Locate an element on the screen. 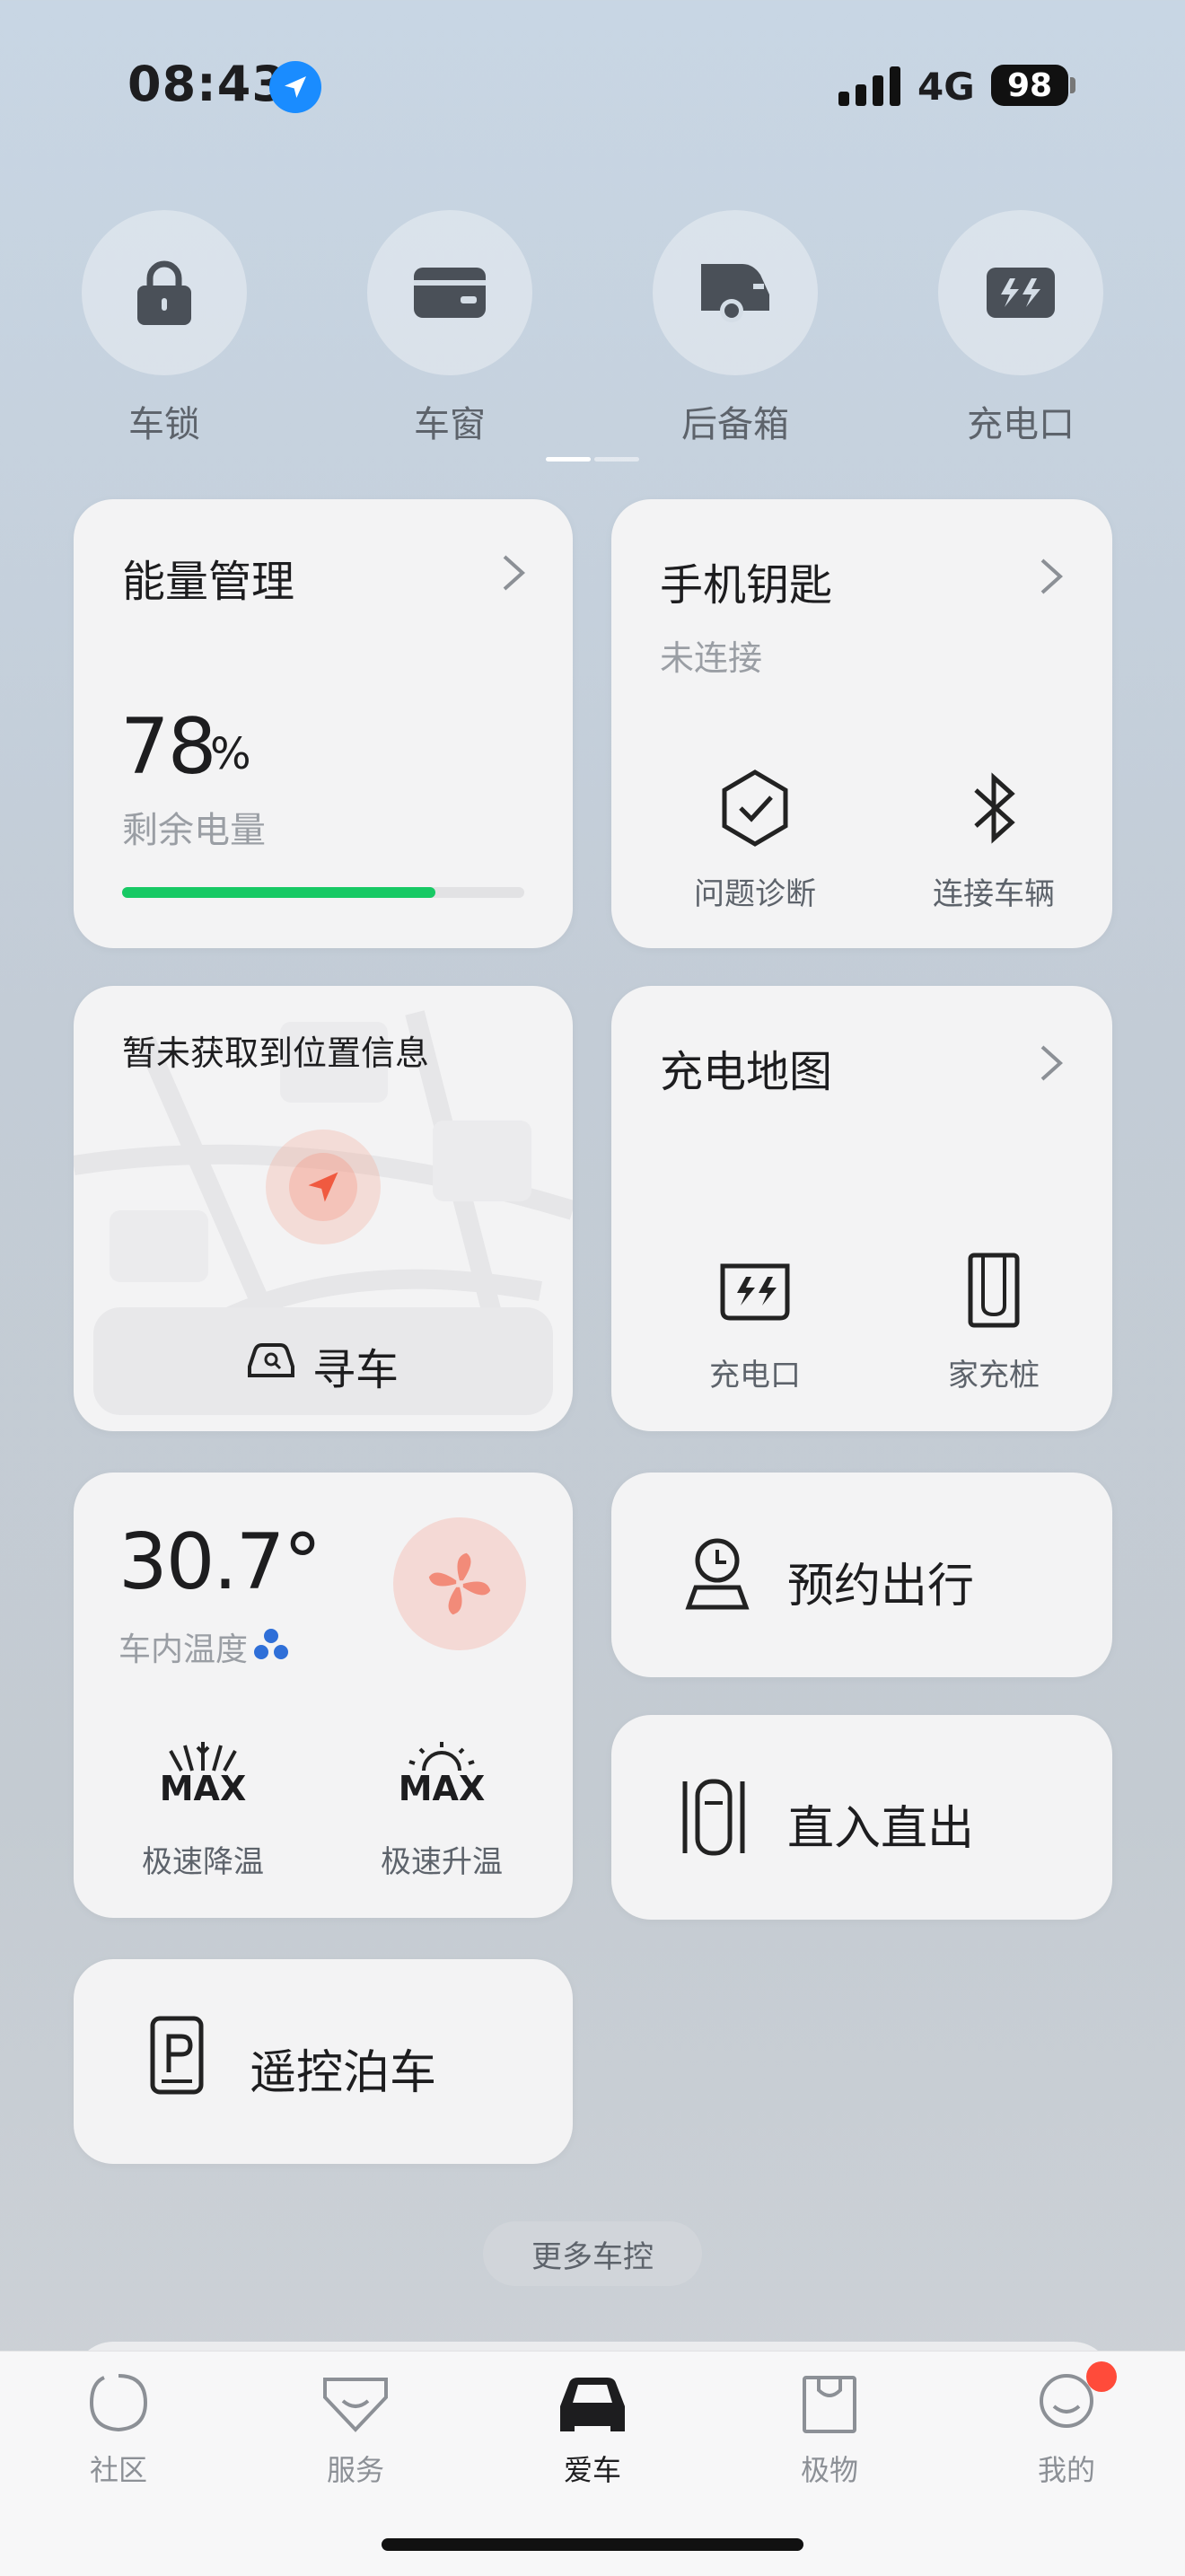 This screenshot has width=1185, height=2576. tab-label: 社区 is located at coordinates (118, 2470).